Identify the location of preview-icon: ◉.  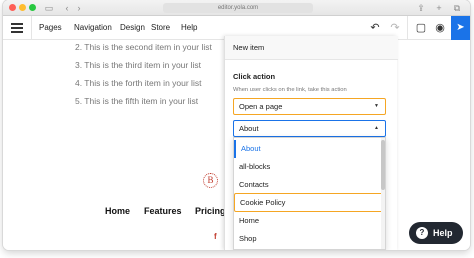
(440, 28).